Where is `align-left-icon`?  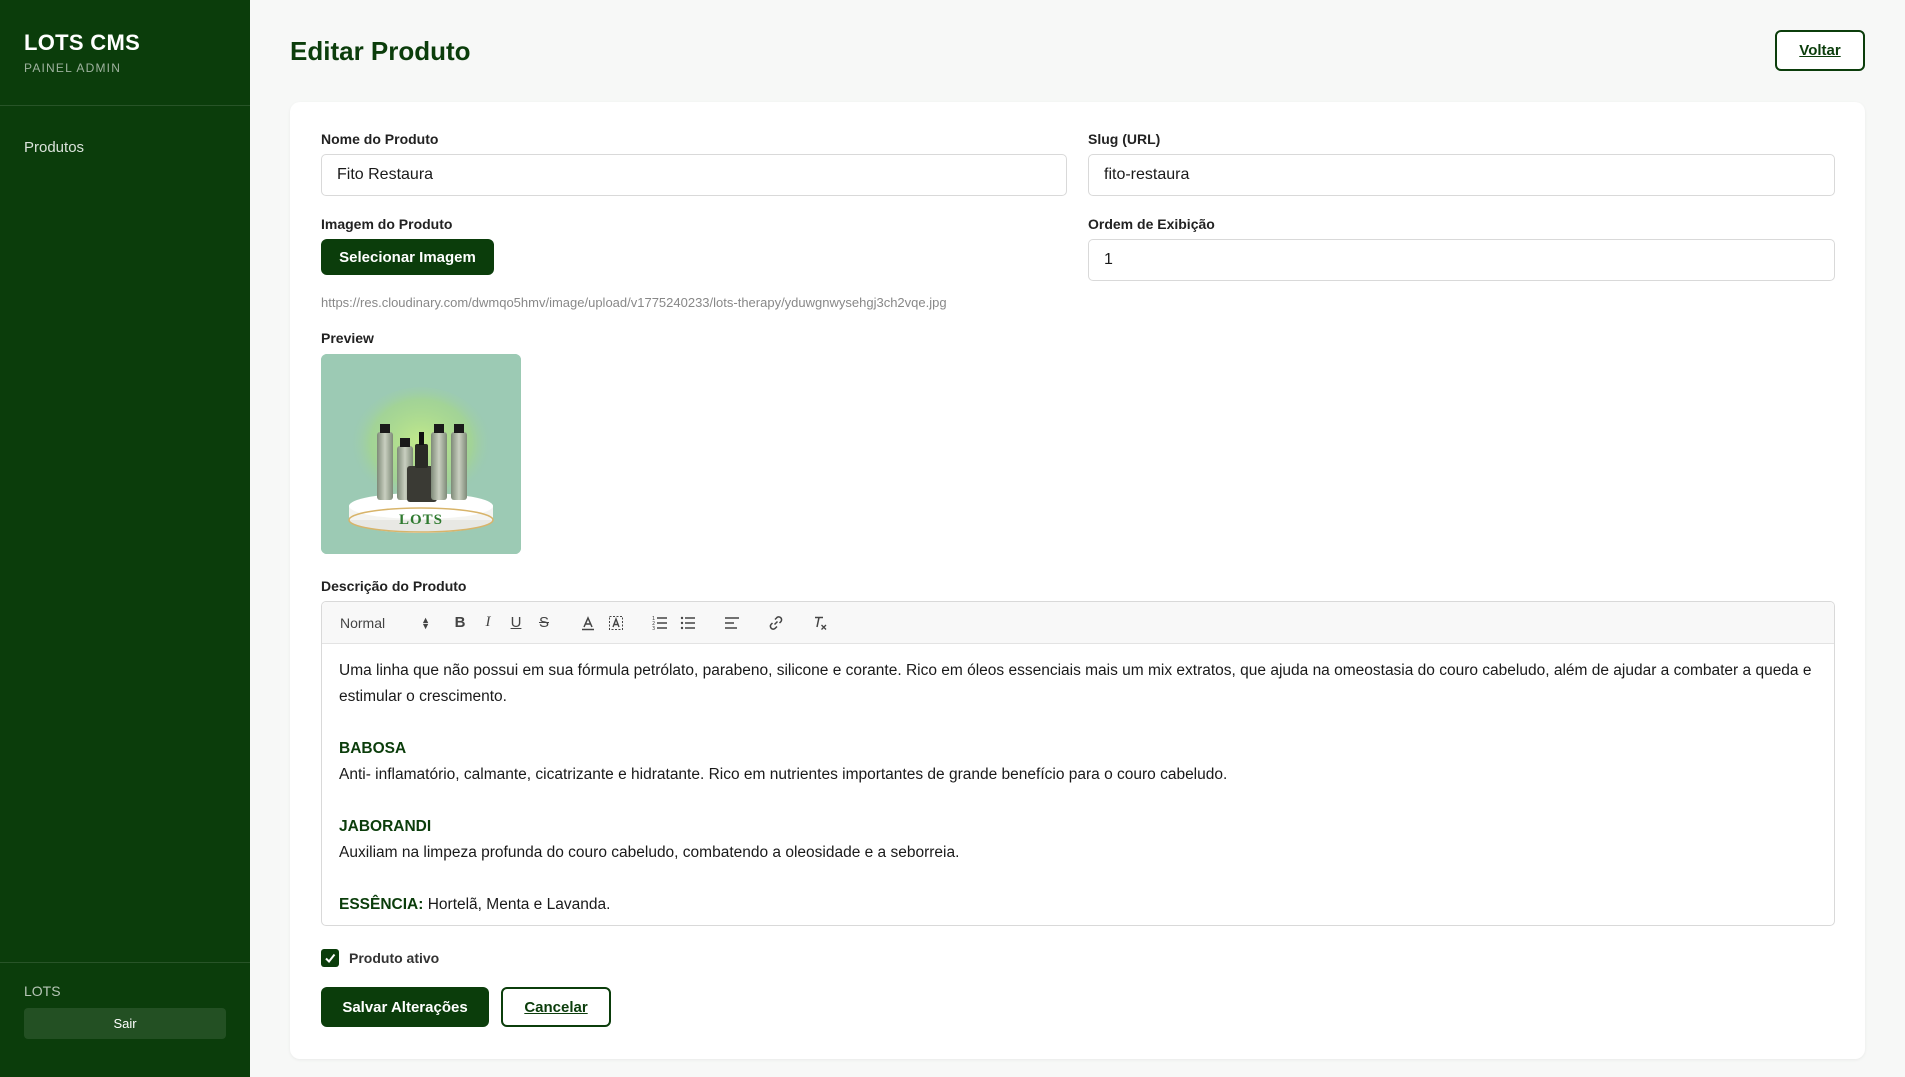
align-left-icon is located at coordinates (732, 623).